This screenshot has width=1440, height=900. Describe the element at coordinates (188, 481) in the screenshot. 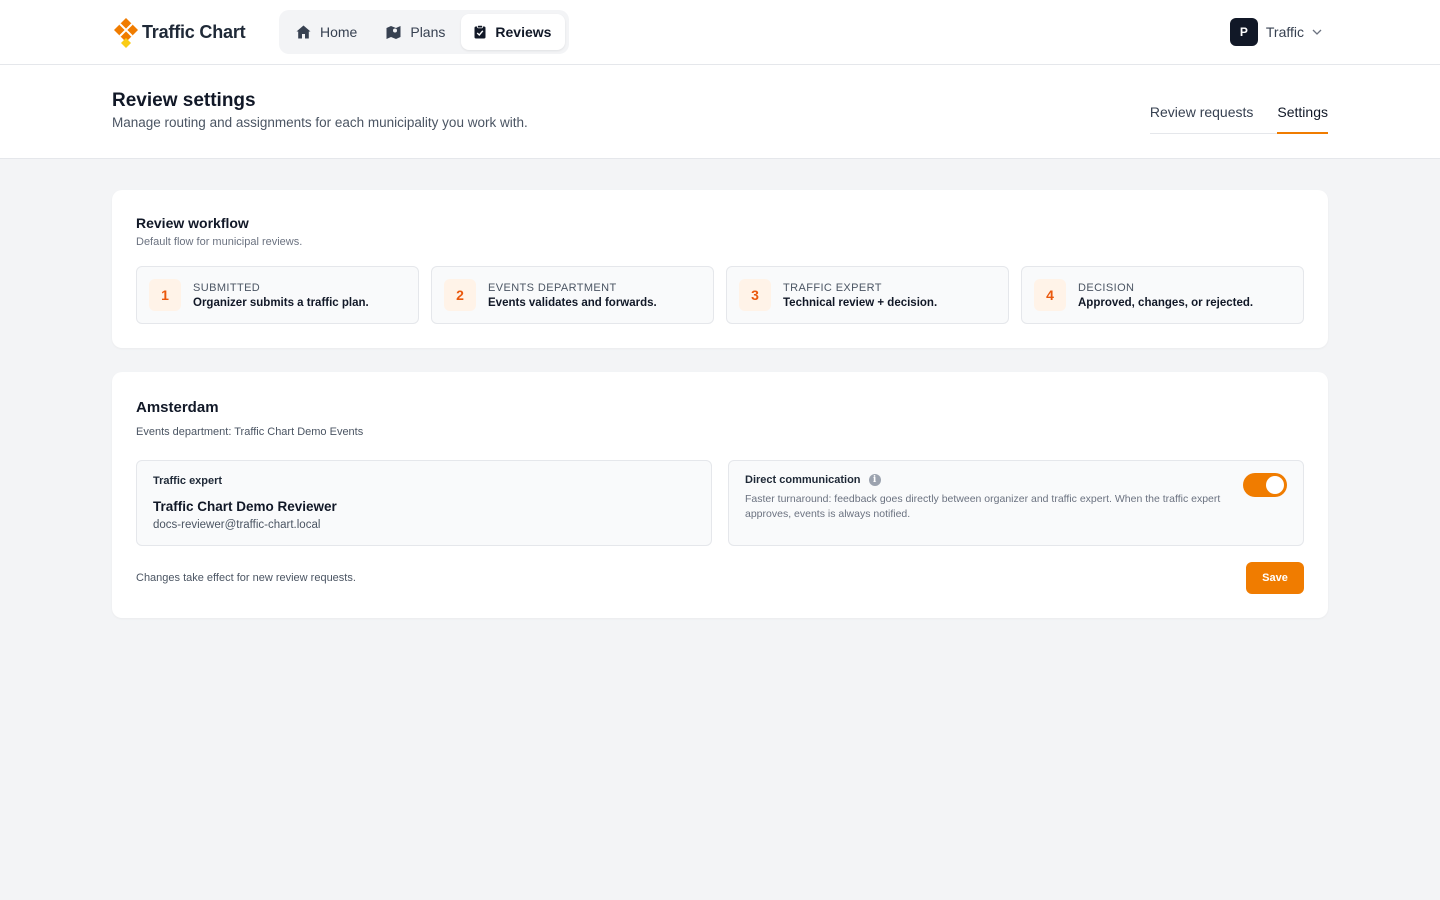

I see `traffic-expert-label: Traffic expert` at that location.